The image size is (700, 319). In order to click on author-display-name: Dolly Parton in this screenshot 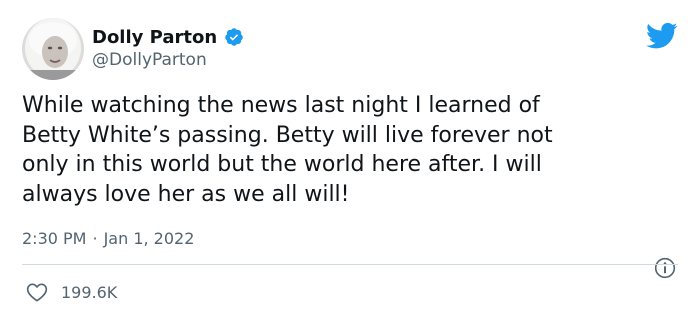, I will do `click(154, 37)`.